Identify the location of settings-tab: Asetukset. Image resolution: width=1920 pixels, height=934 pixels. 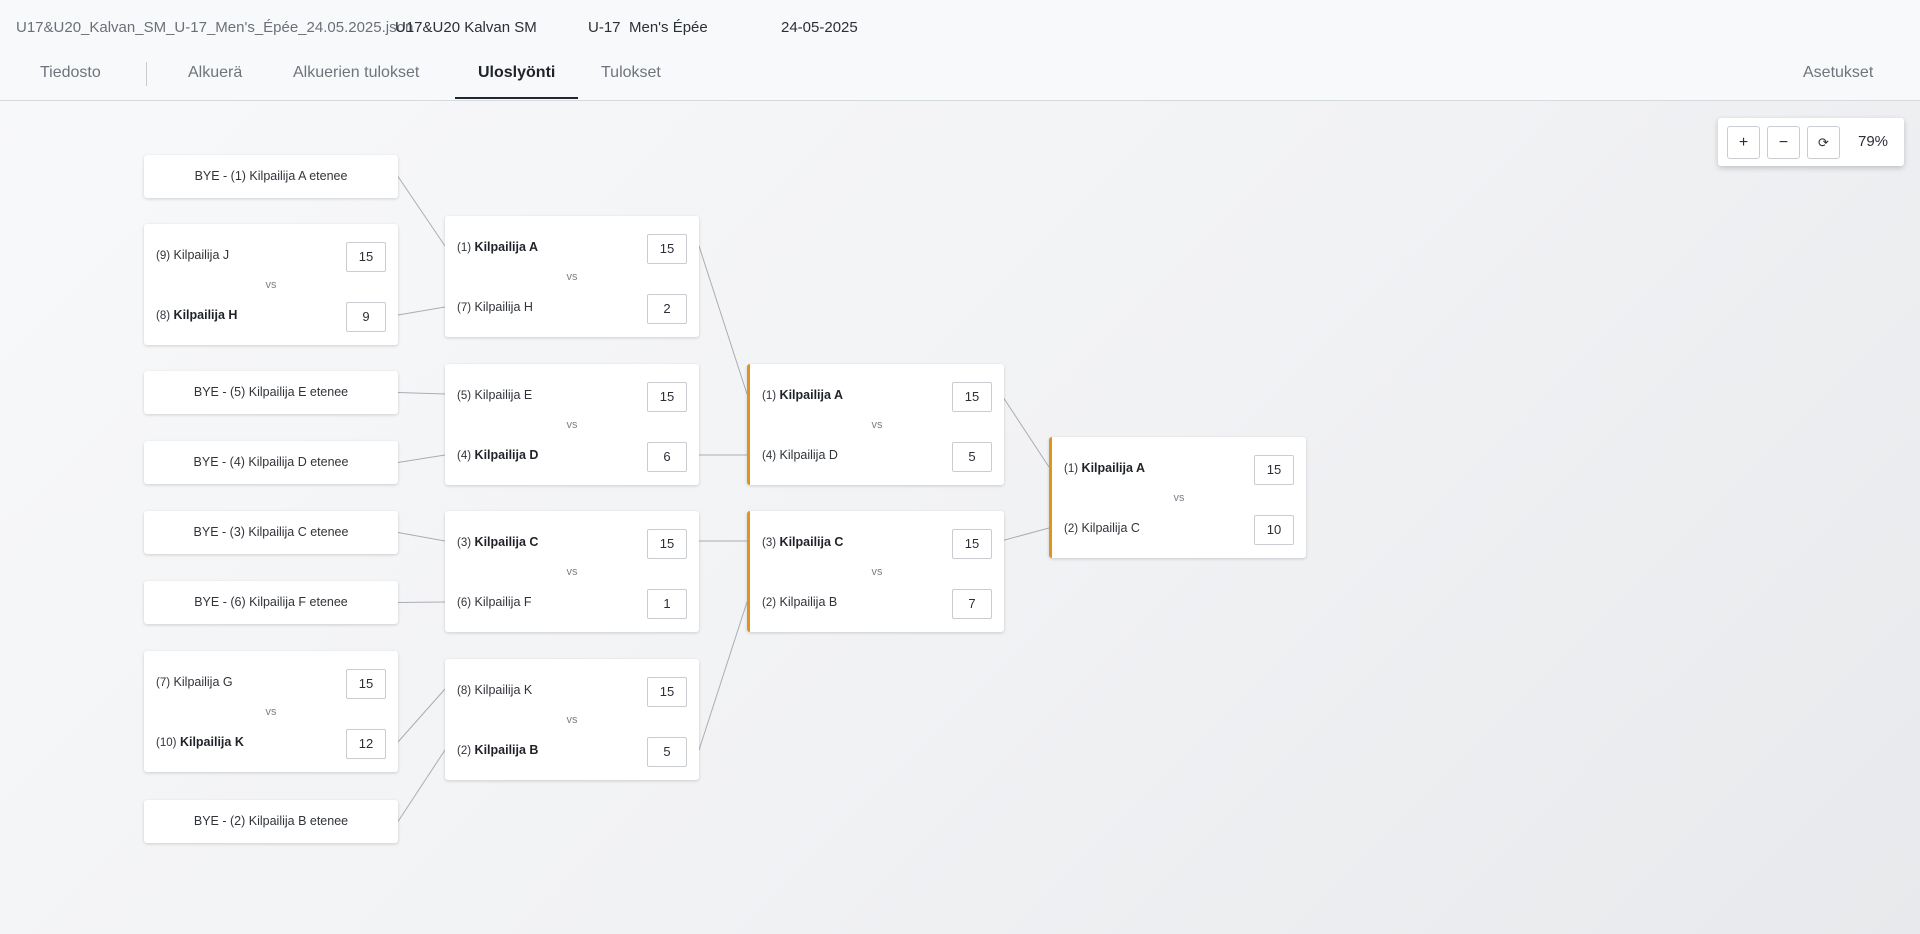
(1838, 73).